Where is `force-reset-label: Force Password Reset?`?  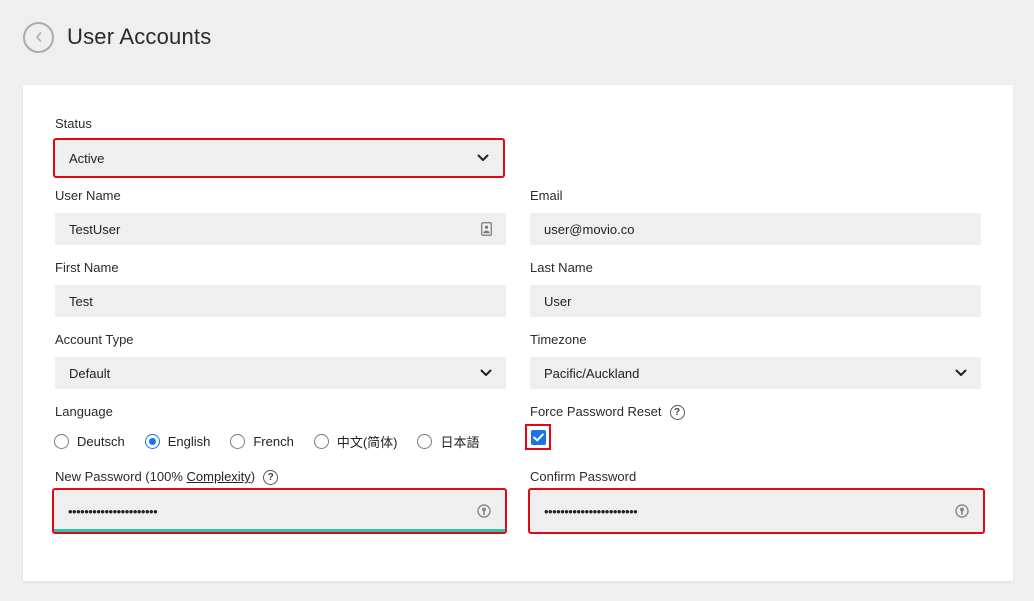 force-reset-label: Force Password Reset? is located at coordinates (607, 412).